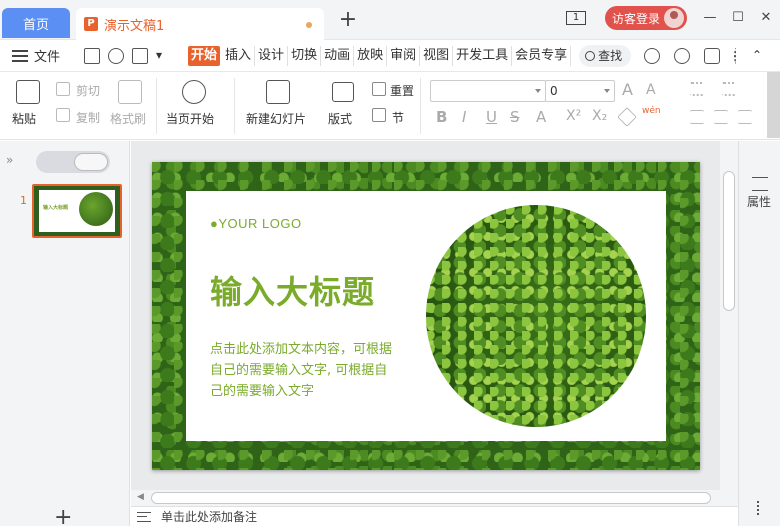 The height and width of the screenshot is (526, 780). I want to click on slide-thumbnail: 输入大标题, so click(77, 211).